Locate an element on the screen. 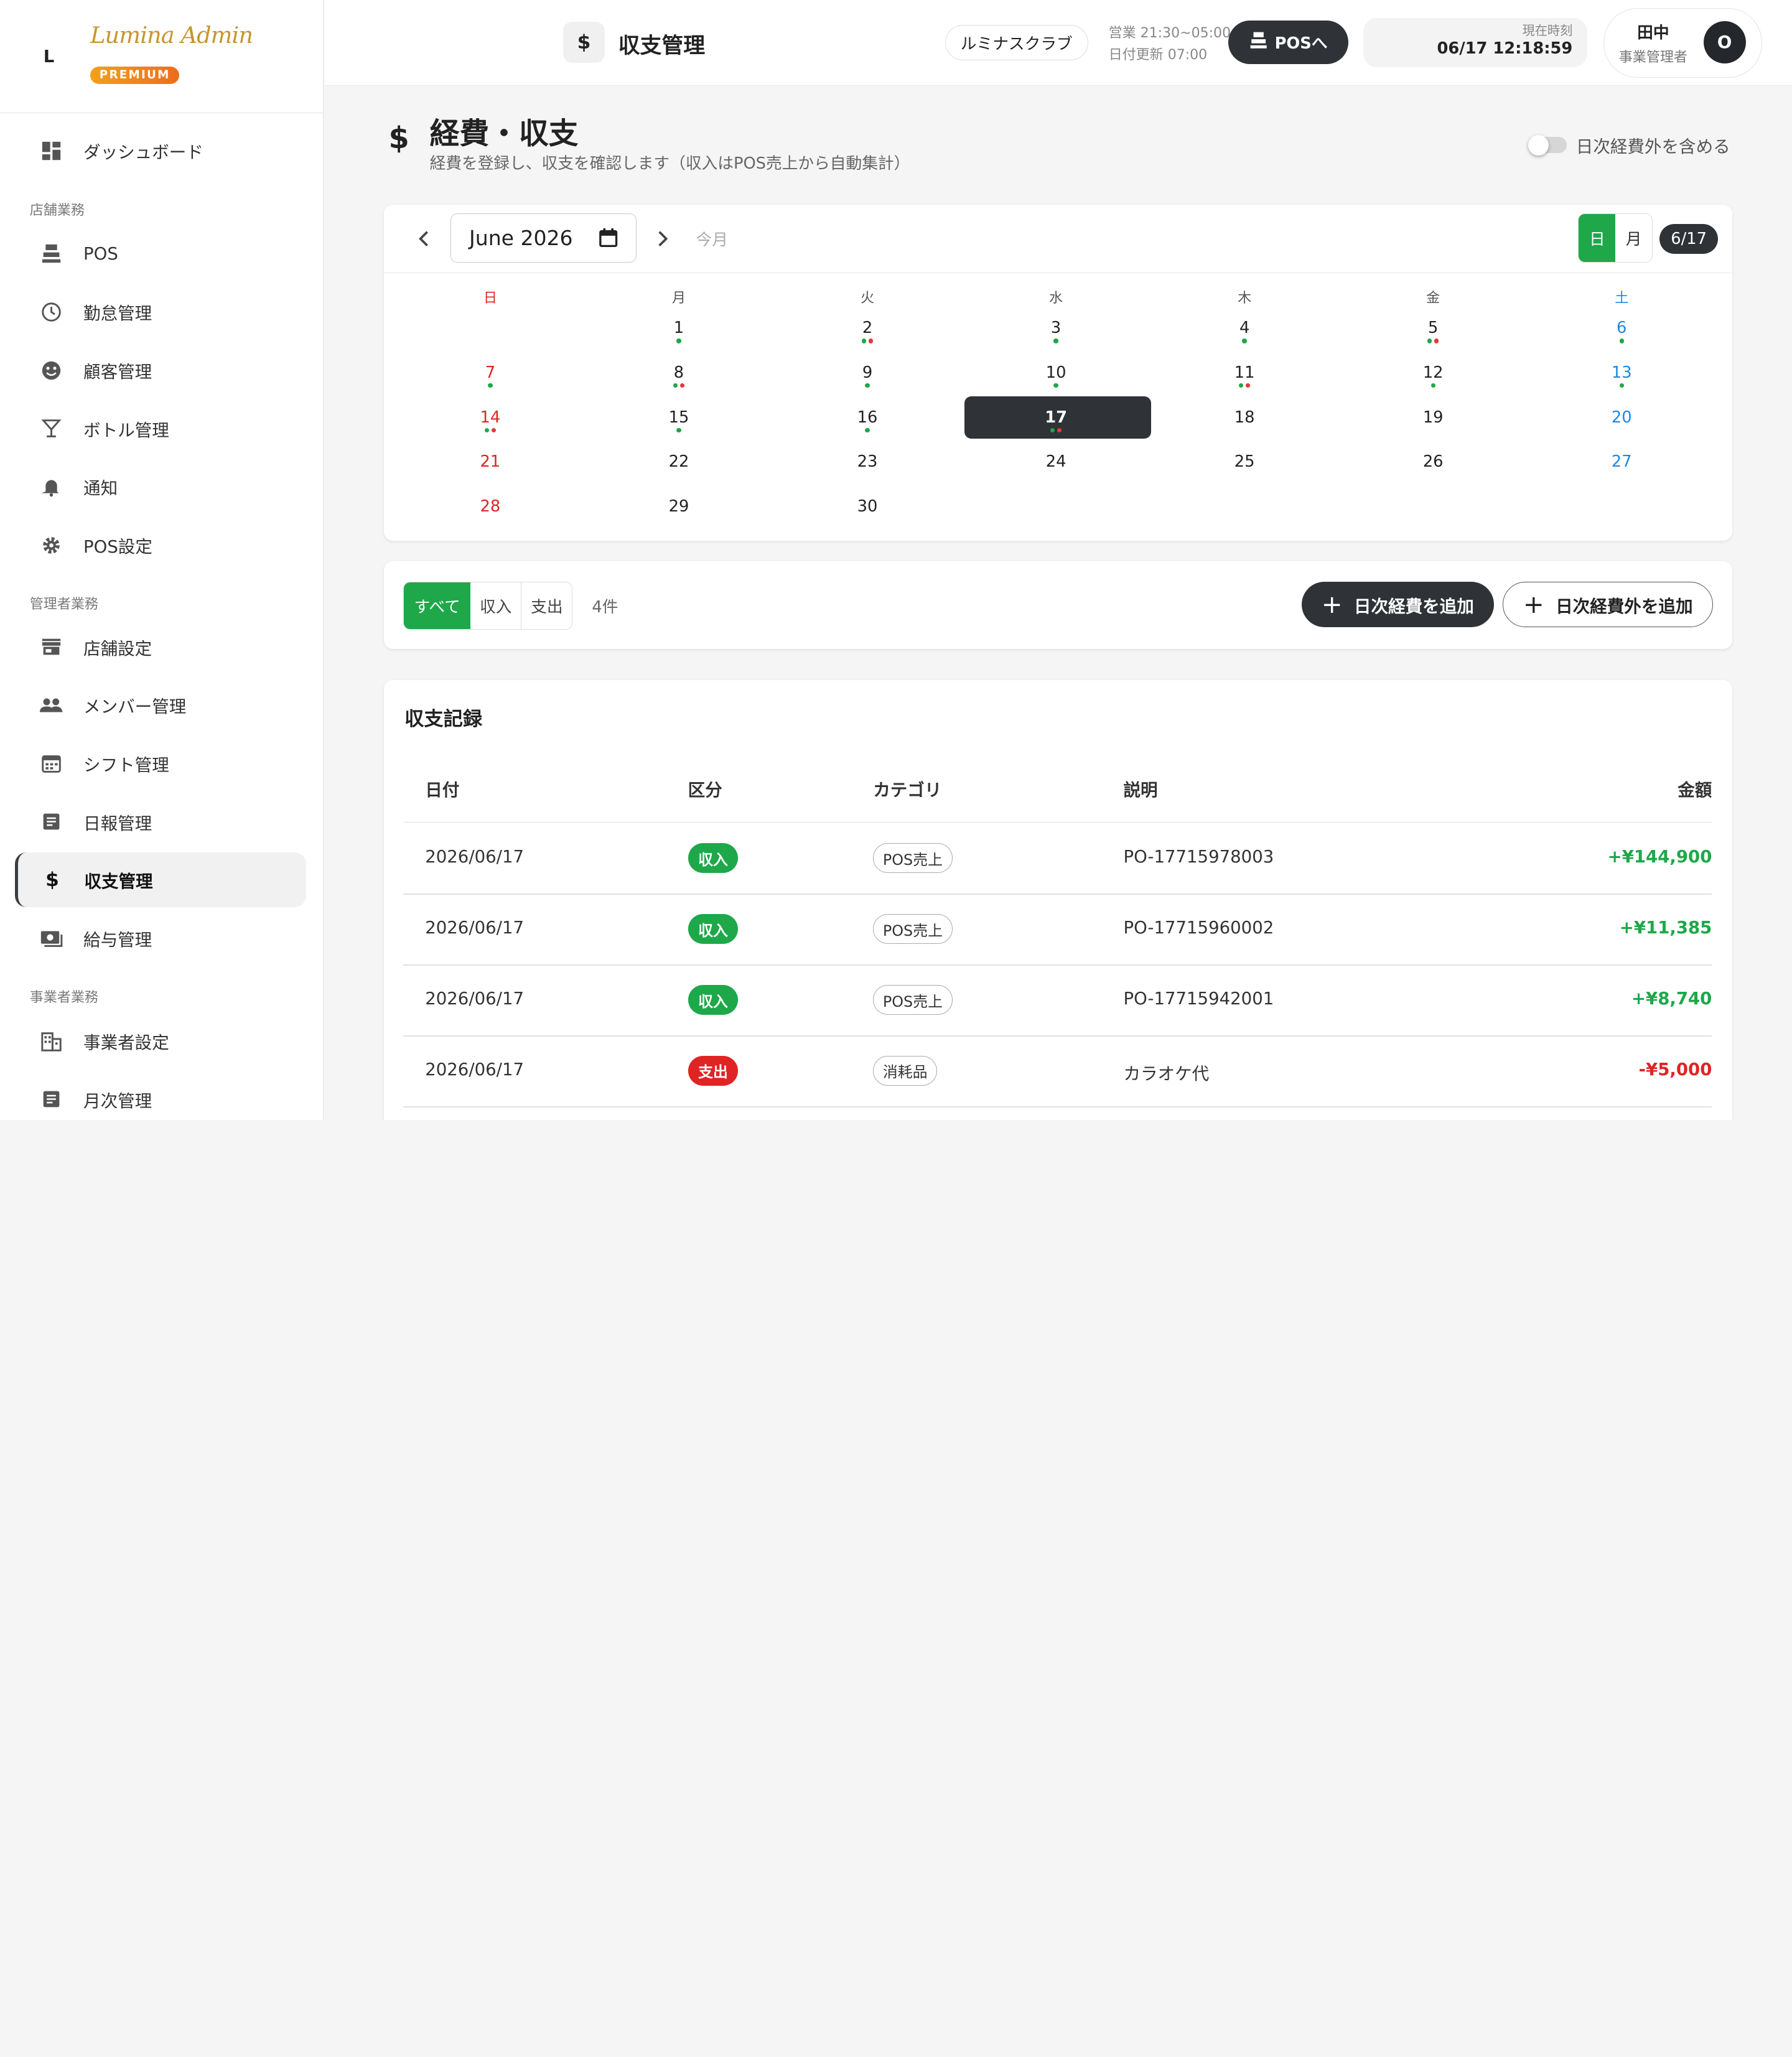  avatar: O is located at coordinates (1725, 42).